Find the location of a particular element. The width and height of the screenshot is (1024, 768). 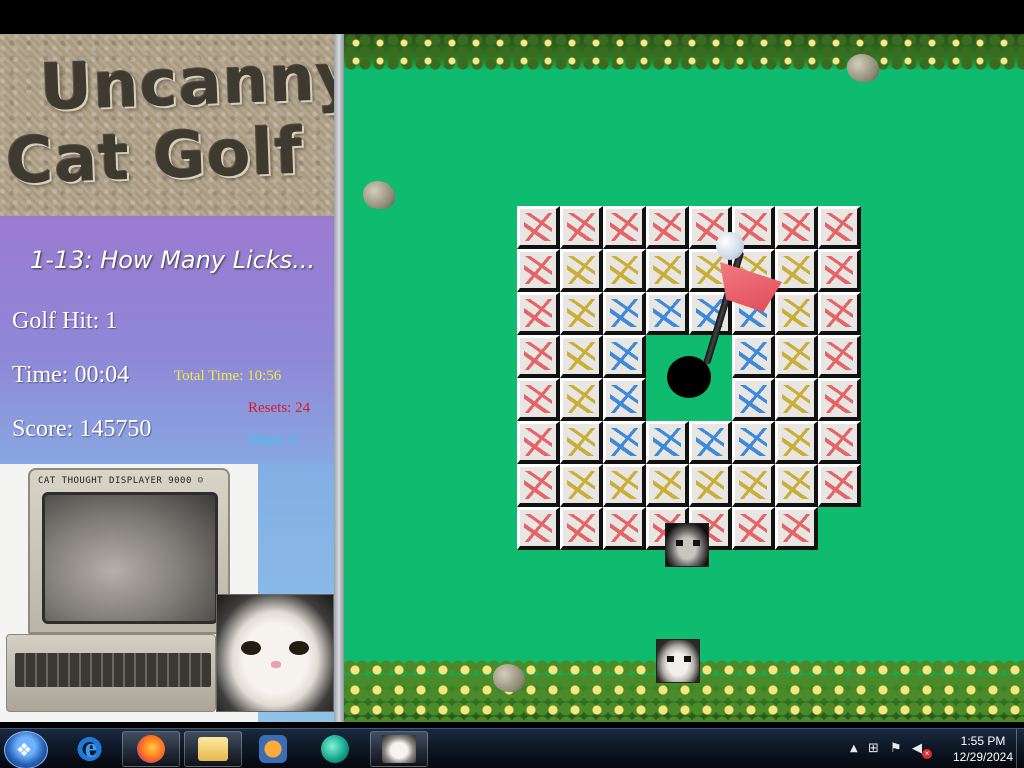

system-tray: ▲ ⊞ ⚑ ◀ × 1:55 PM 12/29/2024 is located at coordinates (929, 748).